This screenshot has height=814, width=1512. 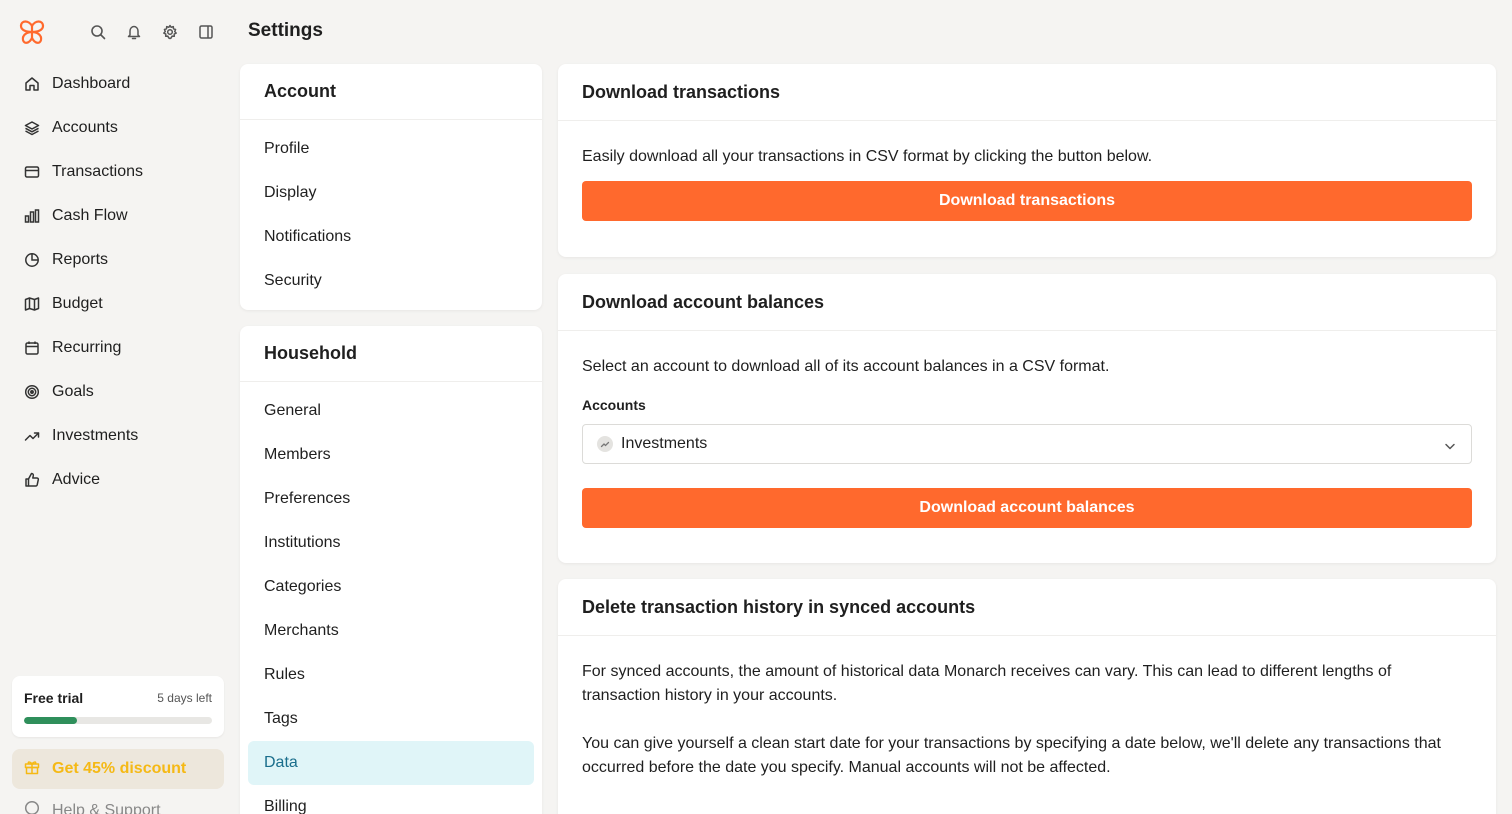 I want to click on sidebar-item-budget: Budget, so click(x=118, y=304).